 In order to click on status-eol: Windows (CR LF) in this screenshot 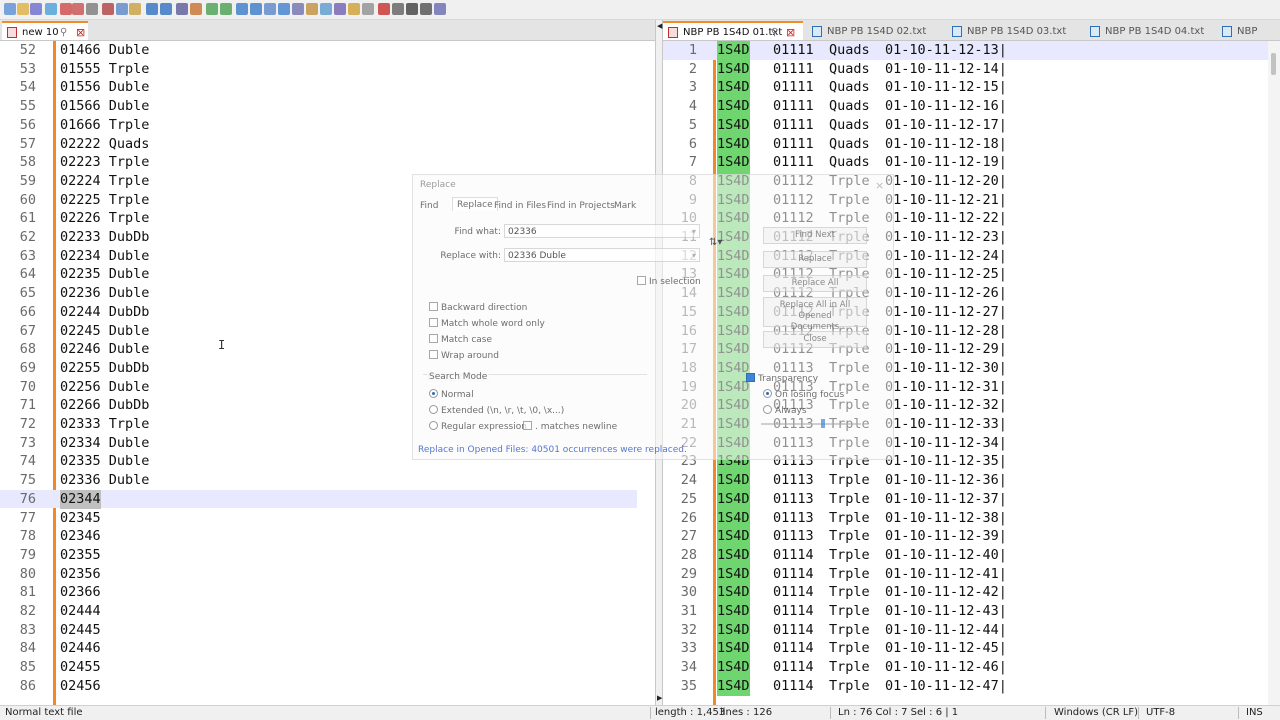, I will do `click(1096, 712)`.